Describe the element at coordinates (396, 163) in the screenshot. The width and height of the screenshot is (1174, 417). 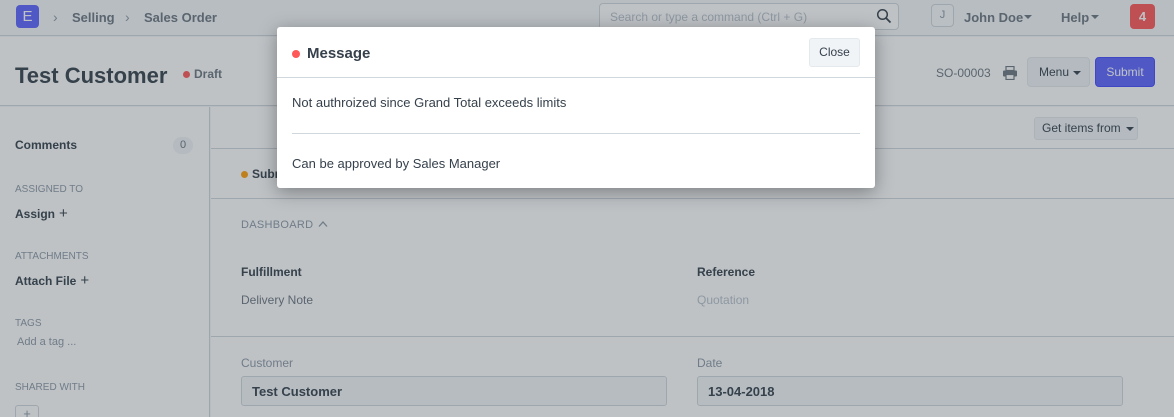
I see `dialog-message: Can be approved by Sales Manager` at that location.